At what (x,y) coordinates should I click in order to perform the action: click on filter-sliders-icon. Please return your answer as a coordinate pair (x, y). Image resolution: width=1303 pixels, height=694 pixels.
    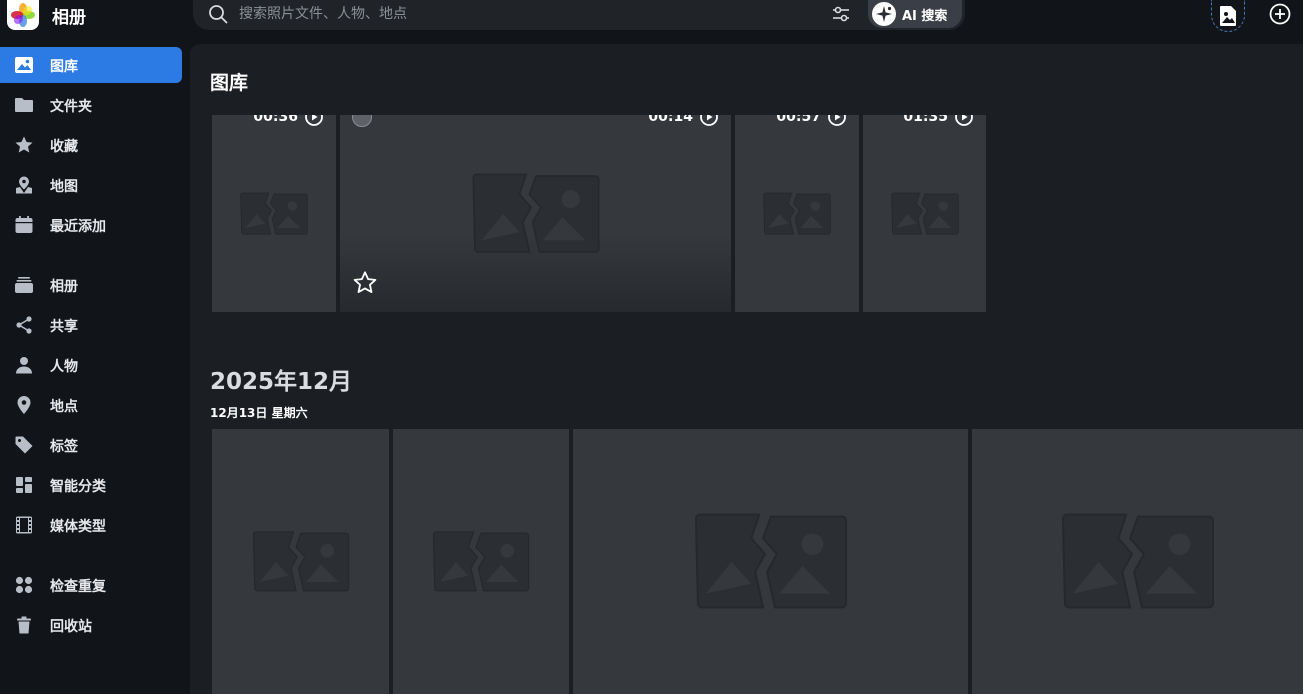
    Looking at the image, I should click on (841, 16).